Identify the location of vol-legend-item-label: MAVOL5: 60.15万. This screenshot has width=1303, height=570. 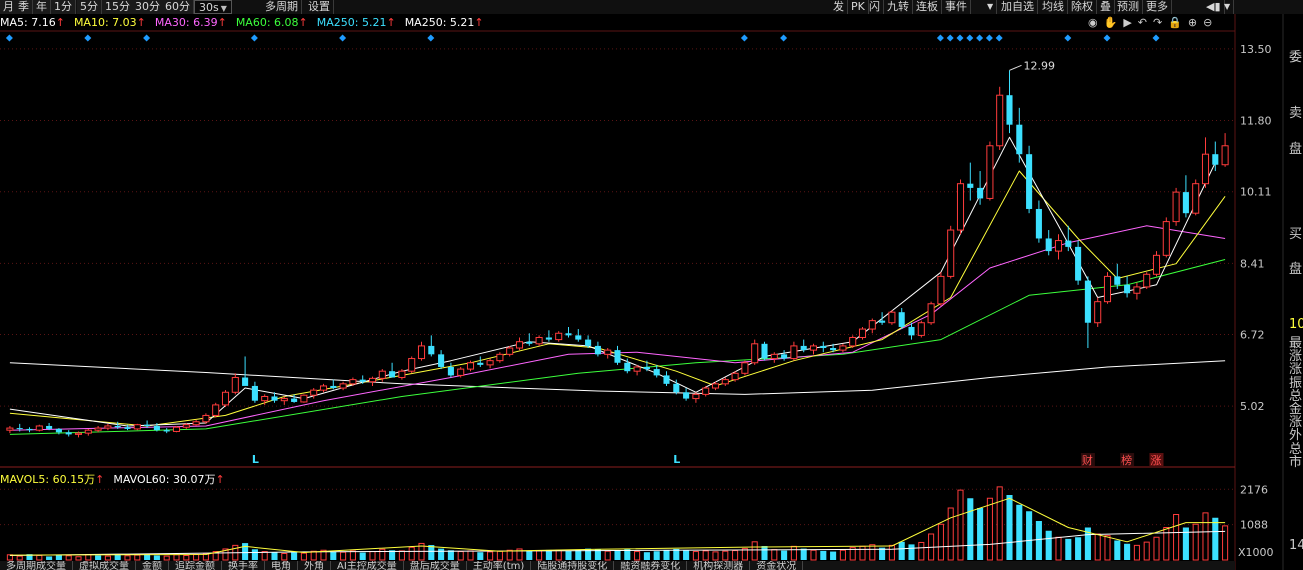
(48, 479).